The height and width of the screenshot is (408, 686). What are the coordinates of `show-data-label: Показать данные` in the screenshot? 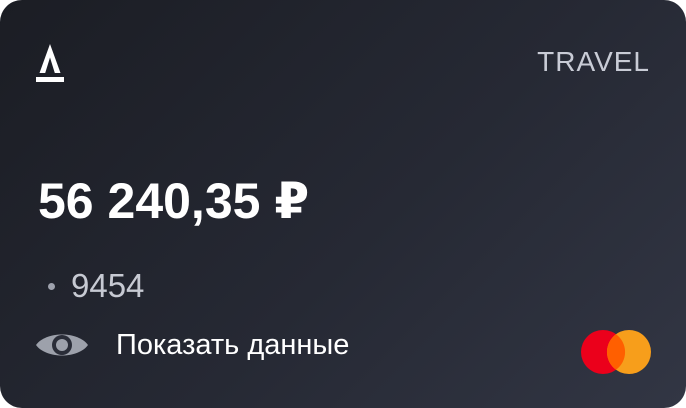 It's located at (233, 344).